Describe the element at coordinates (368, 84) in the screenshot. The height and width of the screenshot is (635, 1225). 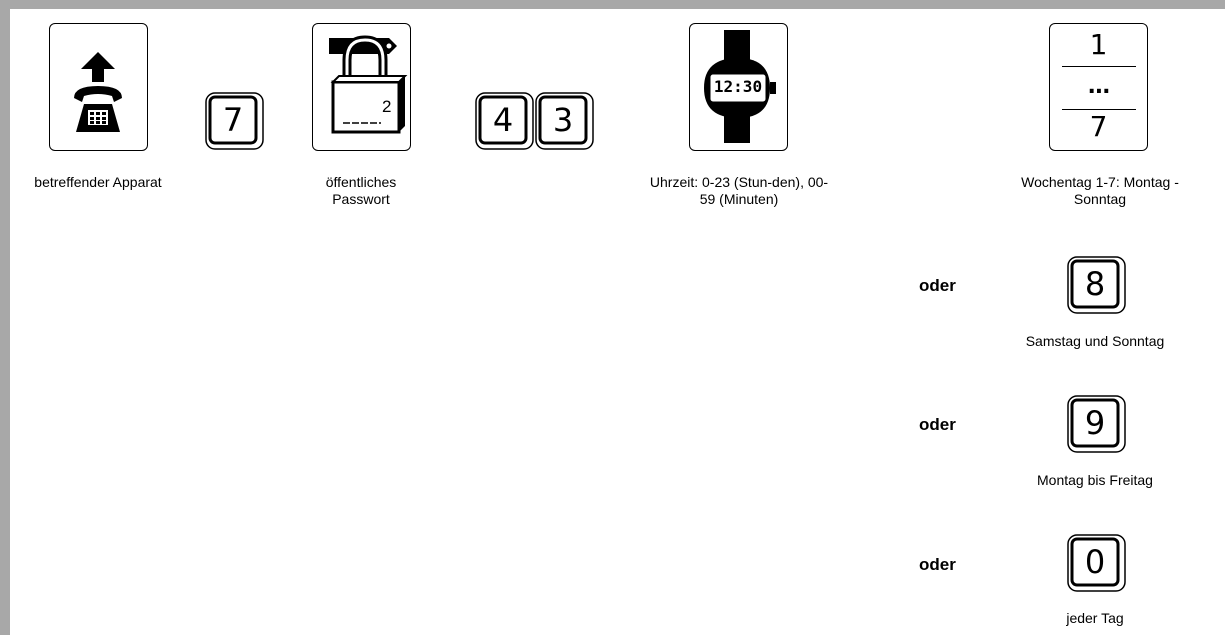
I see `padlock-icon` at that location.